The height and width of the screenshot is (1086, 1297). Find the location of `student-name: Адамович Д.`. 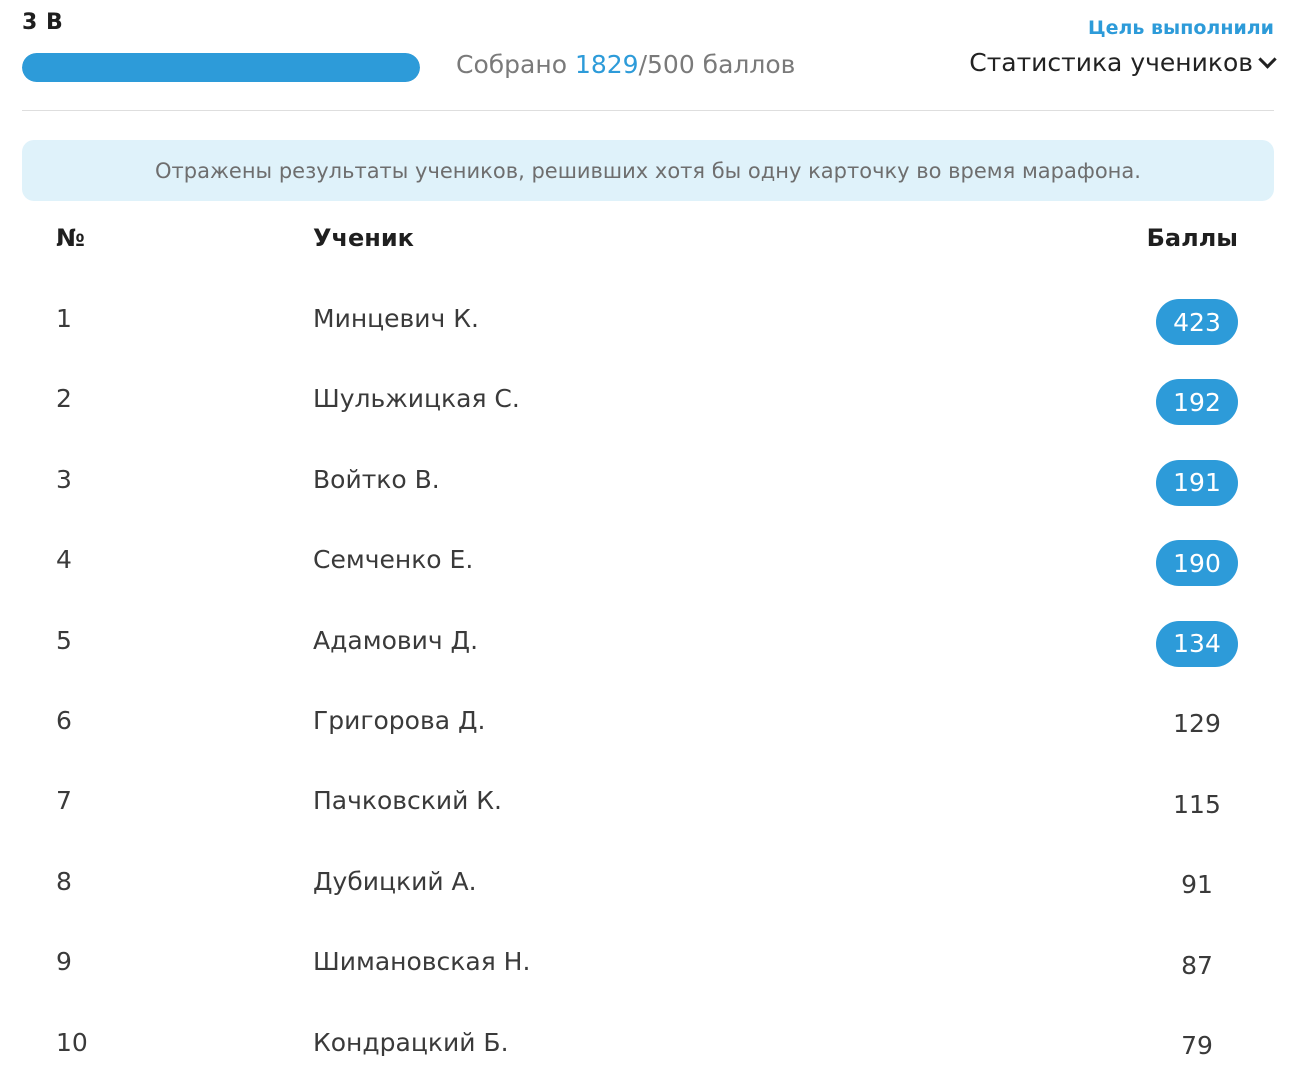

student-name: Адамович Д. is located at coordinates (396, 640).